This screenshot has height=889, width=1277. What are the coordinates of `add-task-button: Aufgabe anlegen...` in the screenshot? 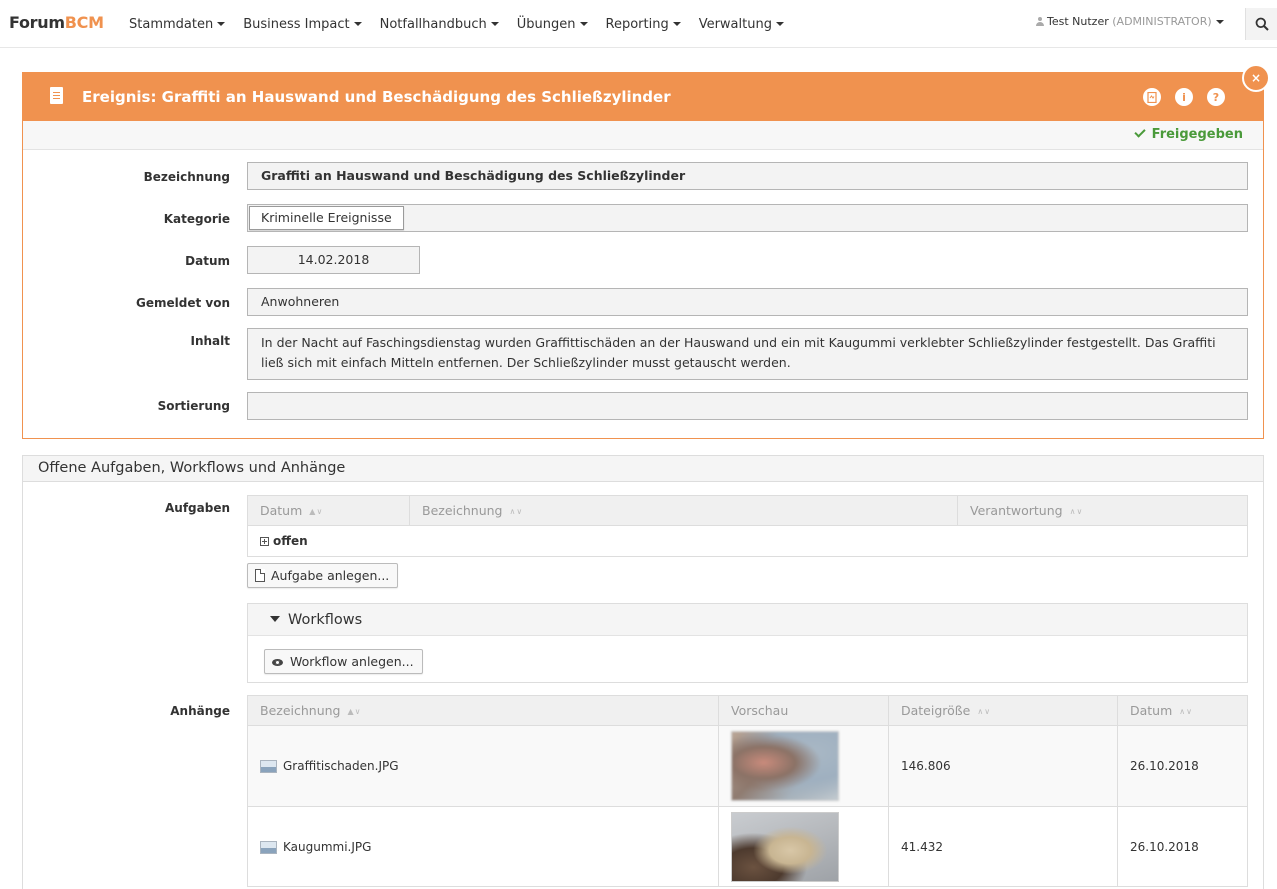 It's located at (323, 575).